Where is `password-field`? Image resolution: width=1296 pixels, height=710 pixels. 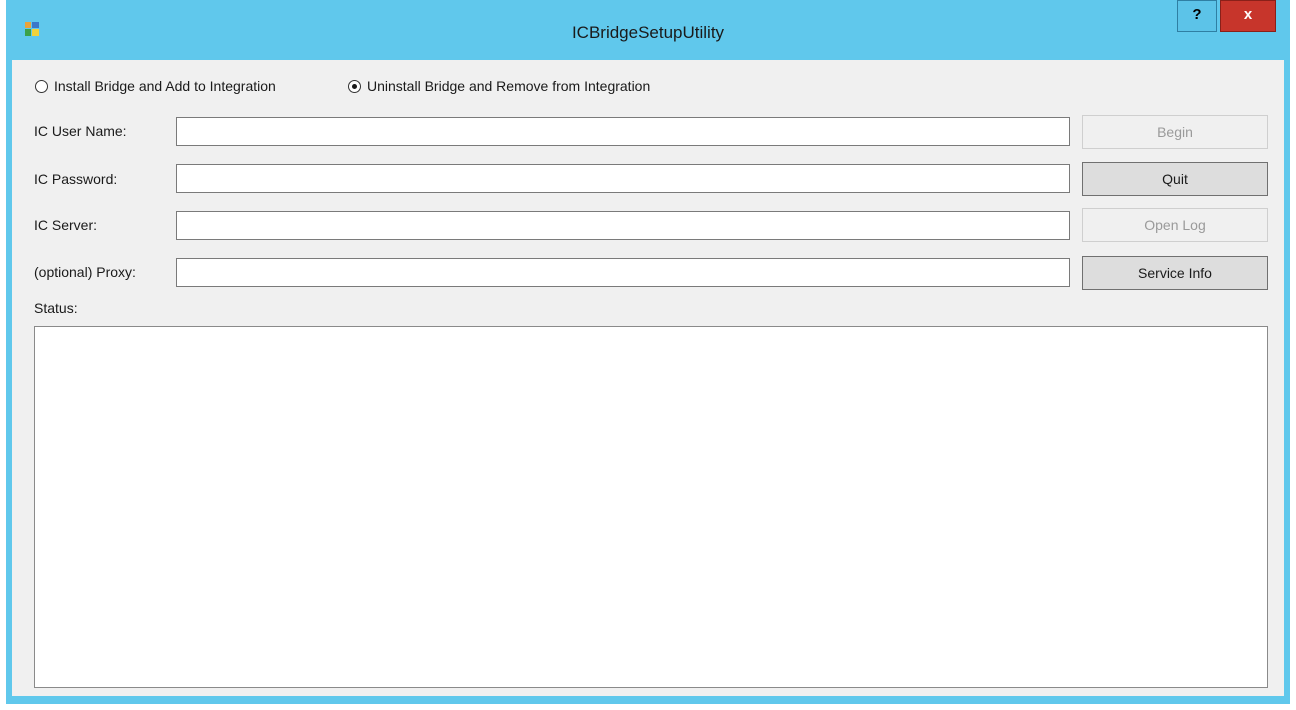 password-field is located at coordinates (623, 178).